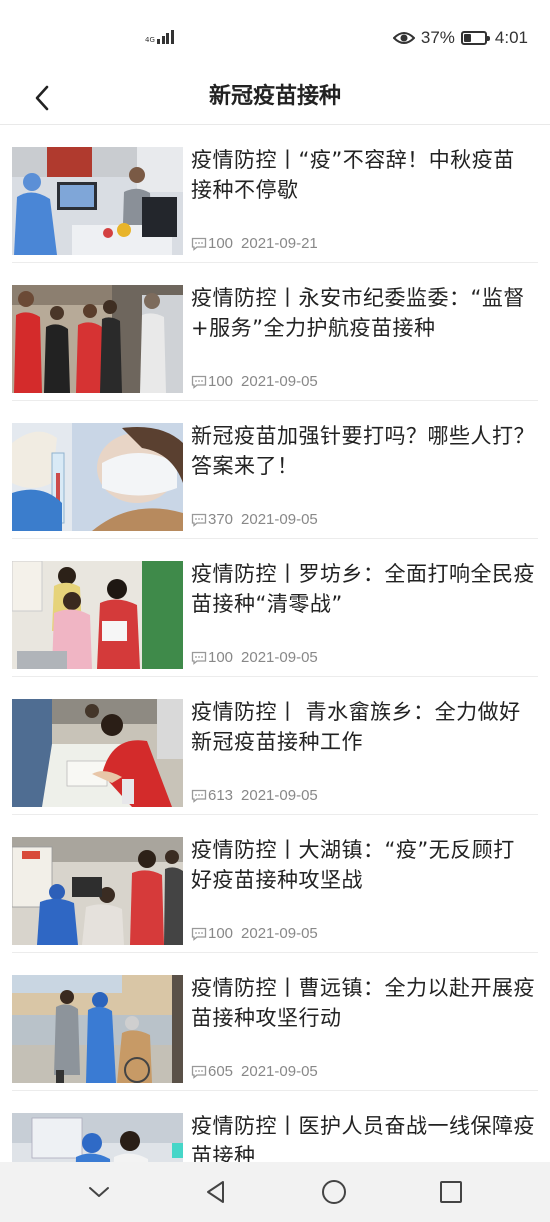  Describe the element at coordinates (150, 40) in the screenshot. I see `network-type: 4G` at that location.